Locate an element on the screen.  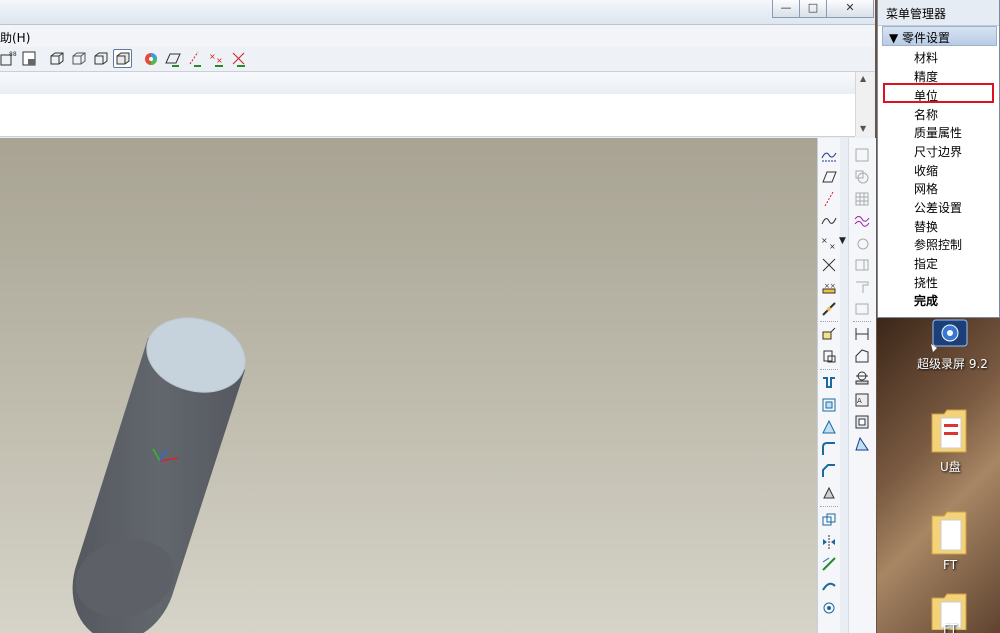
revolve-icon is located at coordinates (829, 356).